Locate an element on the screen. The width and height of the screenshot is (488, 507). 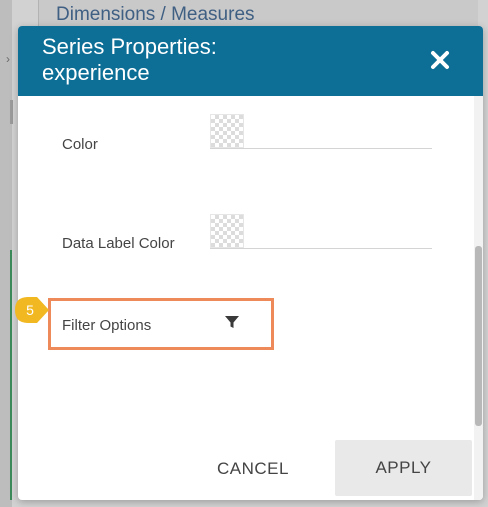
close-icon is located at coordinates (440, 60).